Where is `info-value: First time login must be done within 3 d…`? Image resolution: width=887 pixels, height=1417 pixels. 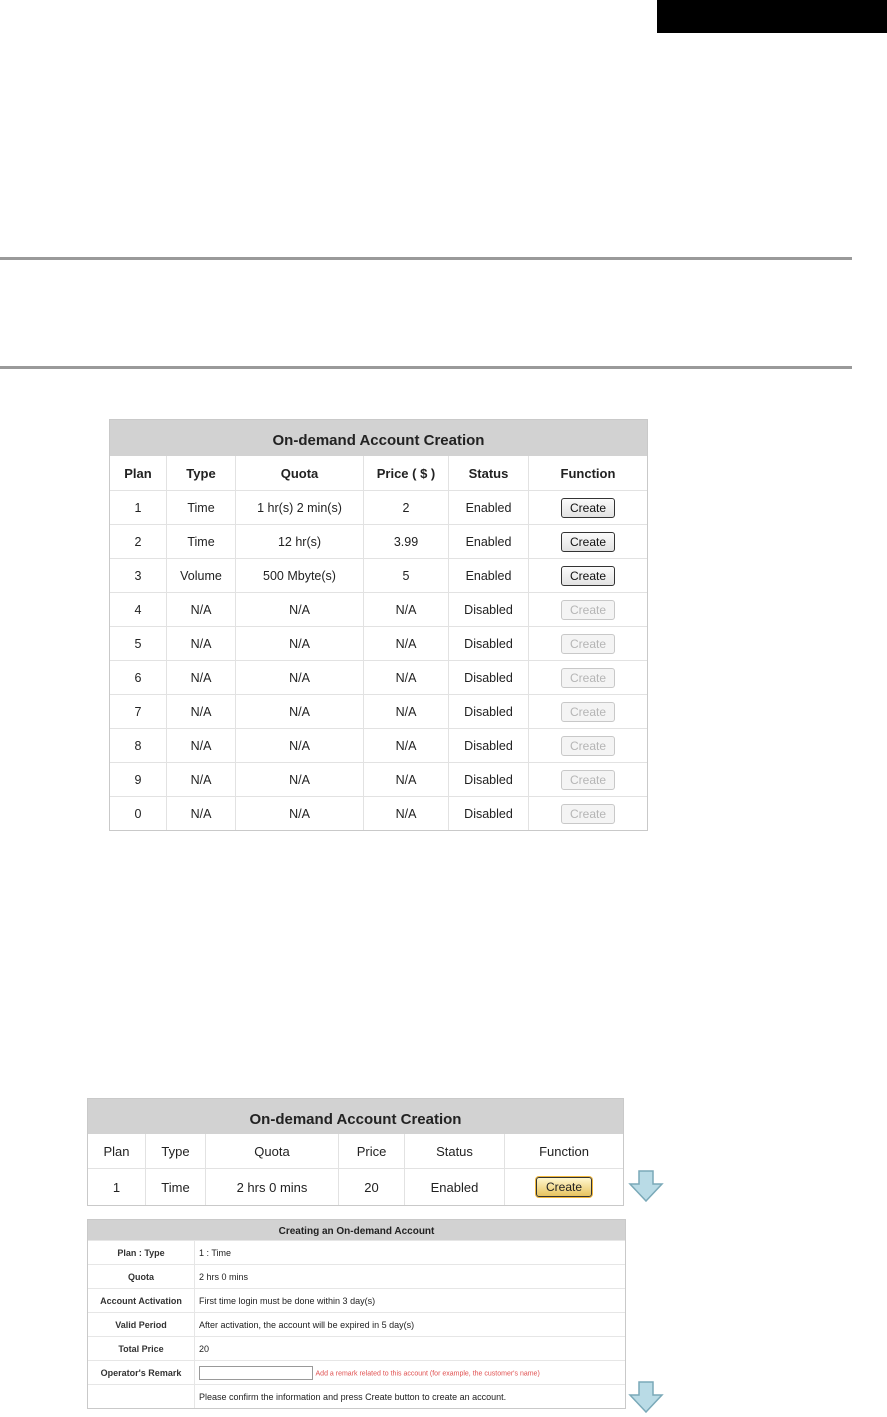
info-value: First time login must be done within 3 d… is located at coordinates (409, 1300).